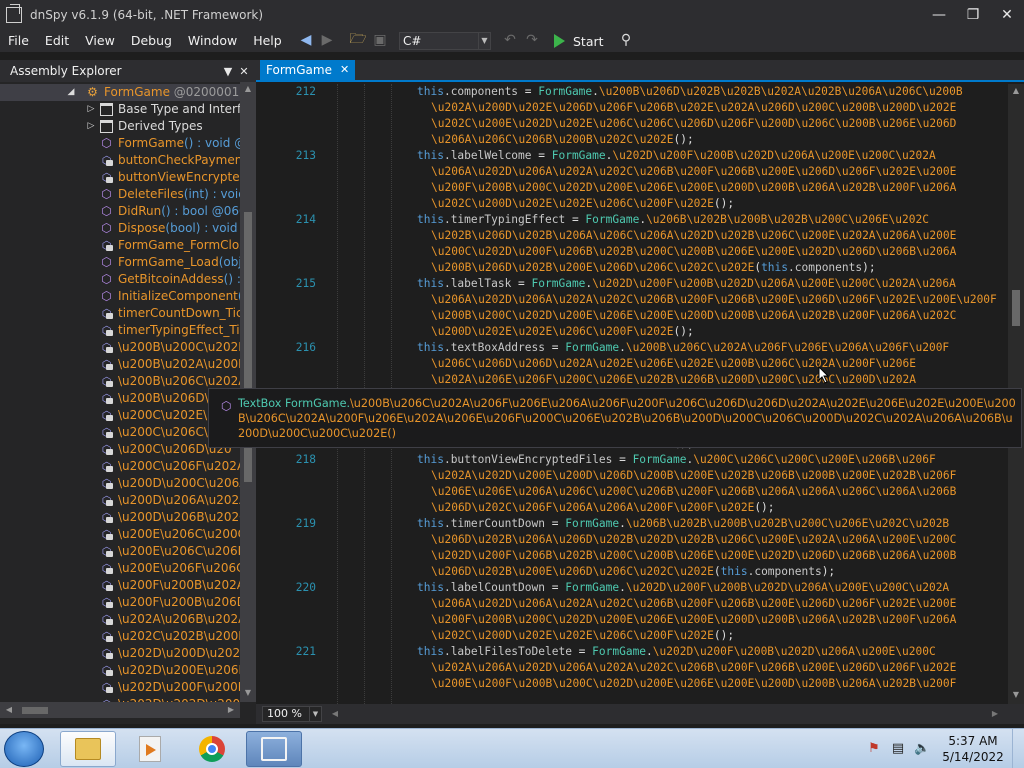  Describe the element at coordinates (939, 15) in the screenshot. I see `minimize-icon: —` at that location.